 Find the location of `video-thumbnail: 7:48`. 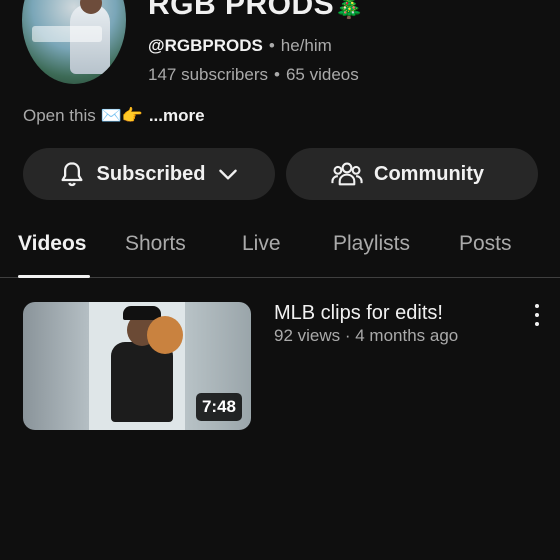

video-thumbnail: 7:48 is located at coordinates (137, 366).